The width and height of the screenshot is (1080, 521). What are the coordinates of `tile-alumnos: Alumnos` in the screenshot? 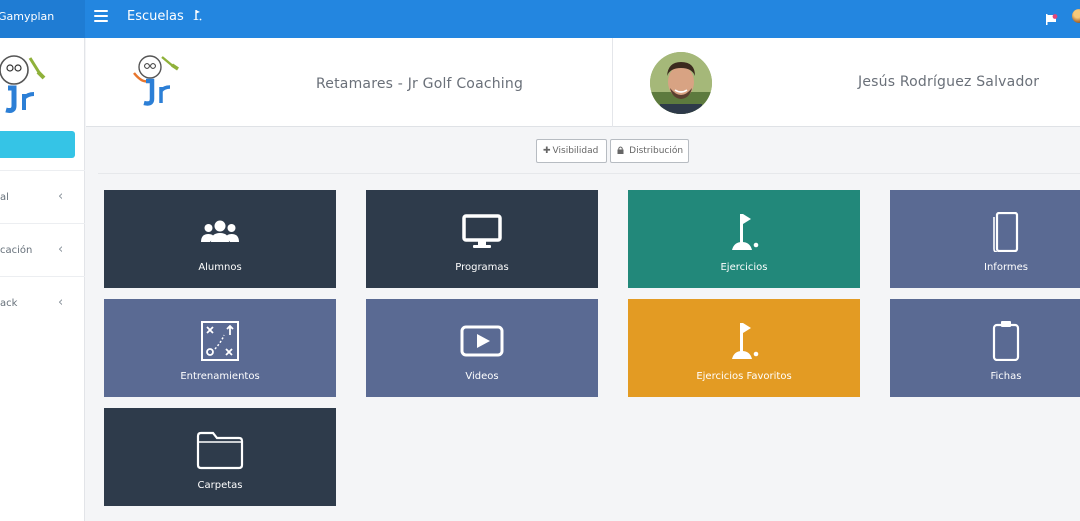 It's located at (220, 239).